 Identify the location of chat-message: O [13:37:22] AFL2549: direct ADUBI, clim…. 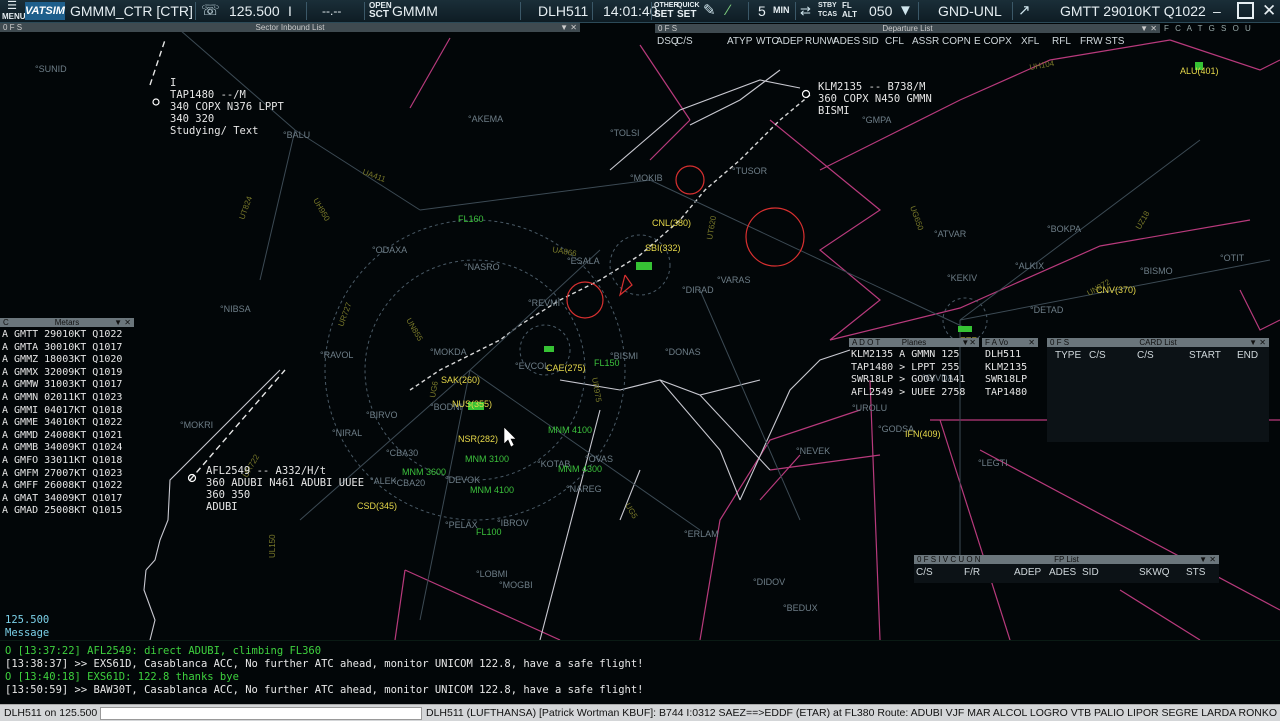
(163, 651).